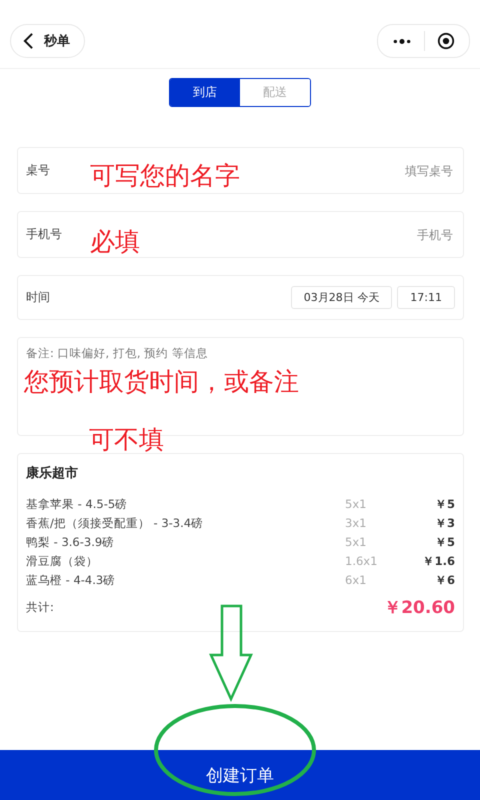 The height and width of the screenshot is (800, 480). Describe the element at coordinates (77, 504) in the screenshot. I see `item-name: 基拿苹果 - 4.5-5磅` at that location.